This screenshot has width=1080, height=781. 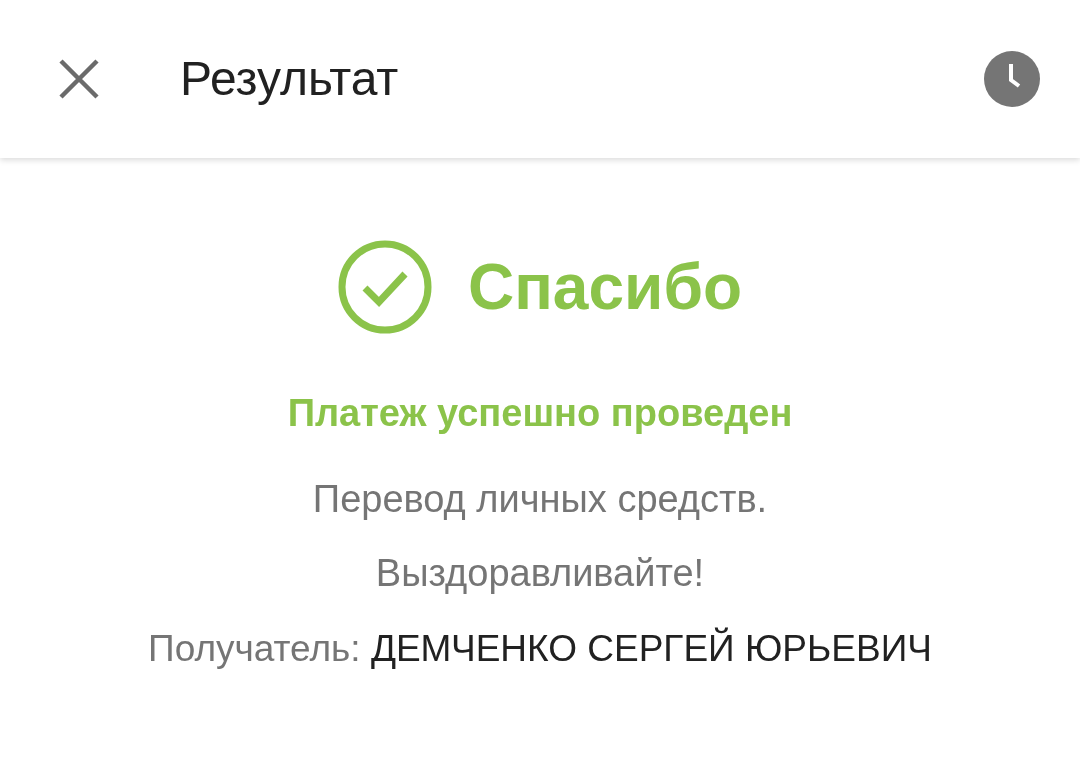 What do you see at coordinates (385, 287) in the screenshot?
I see `check-circle-icon` at bounding box center [385, 287].